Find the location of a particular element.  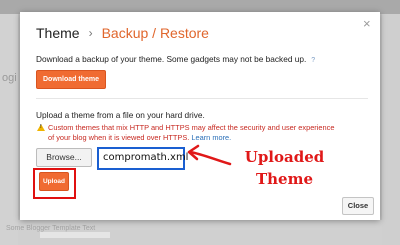

backdrop-footer-text: Some Blogger Template Text is located at coordinates (51, 228).